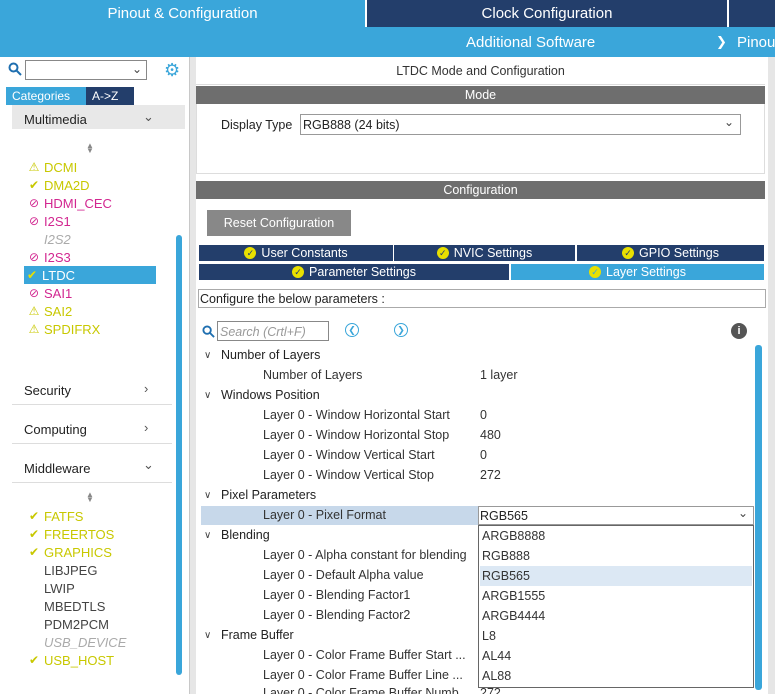  Describe the element at coordinates (490, 435) in the screenshot. I see `param-value: 480` at that location.